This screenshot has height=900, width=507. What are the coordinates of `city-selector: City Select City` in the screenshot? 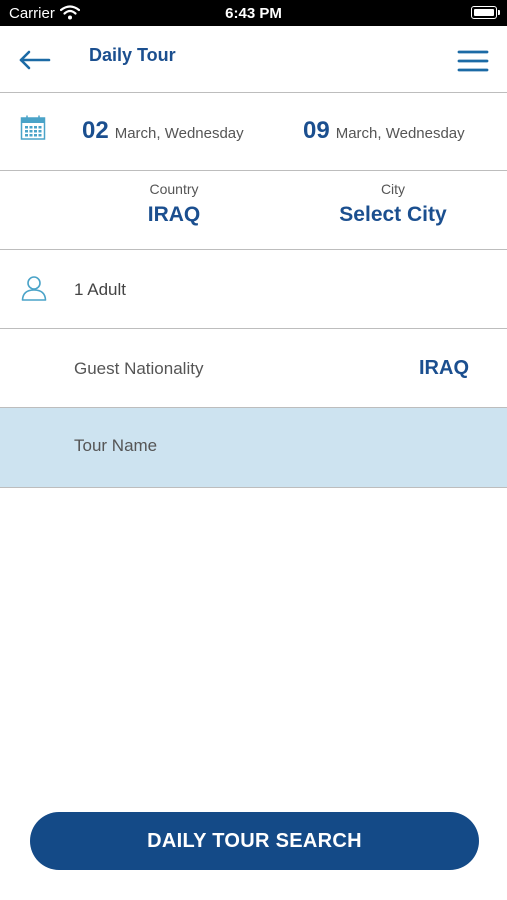 It's located at (393, 210).